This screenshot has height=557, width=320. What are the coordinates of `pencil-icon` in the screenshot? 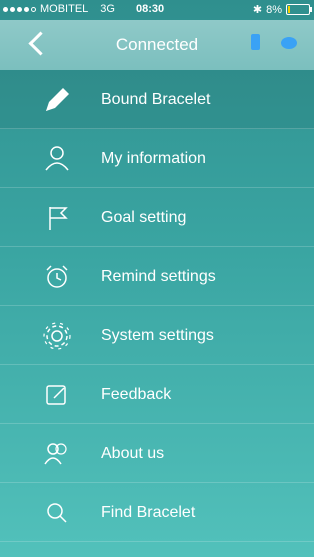 It's located at (57, 100).